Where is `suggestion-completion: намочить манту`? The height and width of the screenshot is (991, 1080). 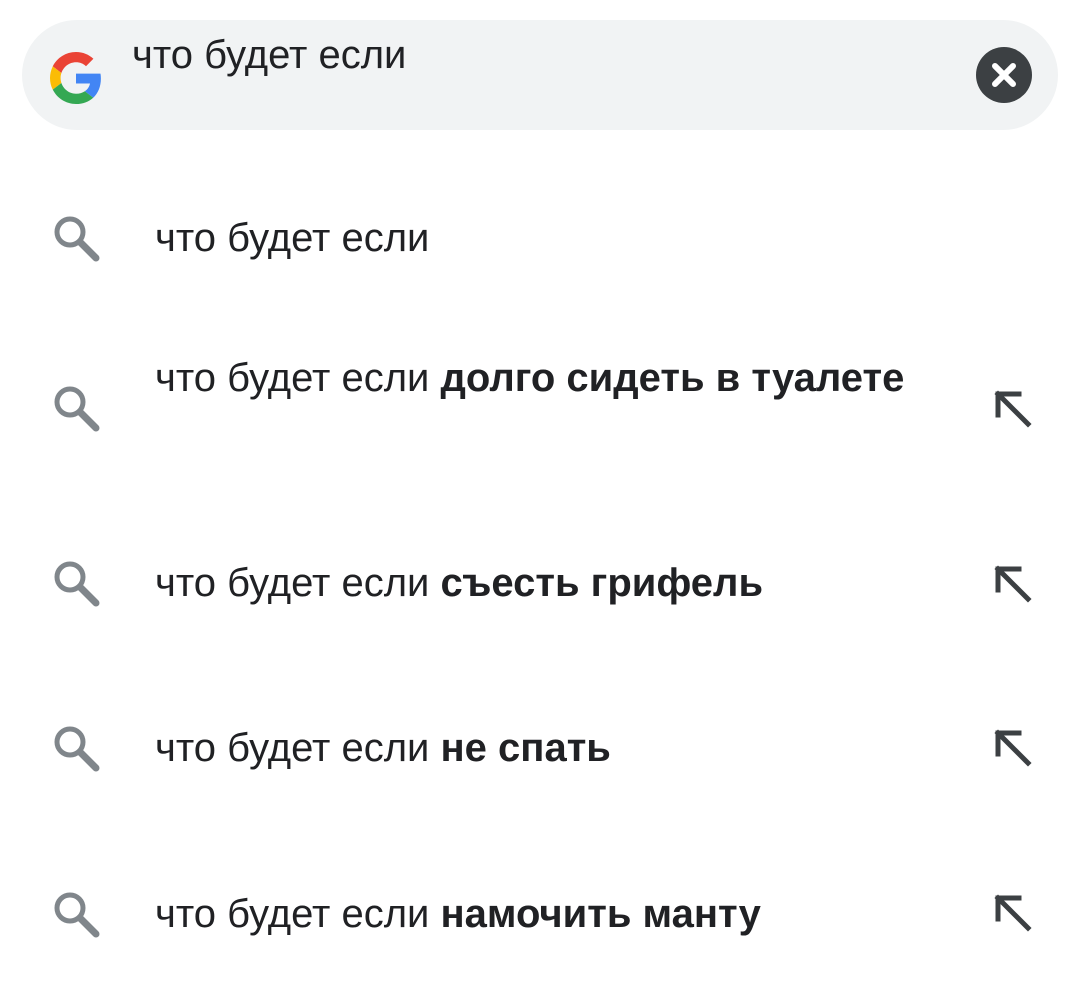 suggestion-completion: намочить манту is located at coordinates (600, 914).